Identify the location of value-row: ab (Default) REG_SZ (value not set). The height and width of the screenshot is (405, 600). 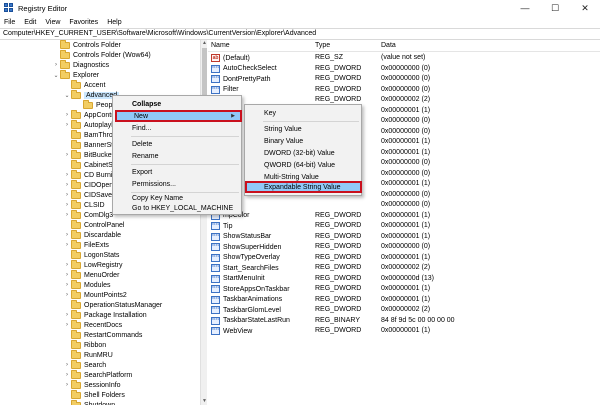
(404, 58).